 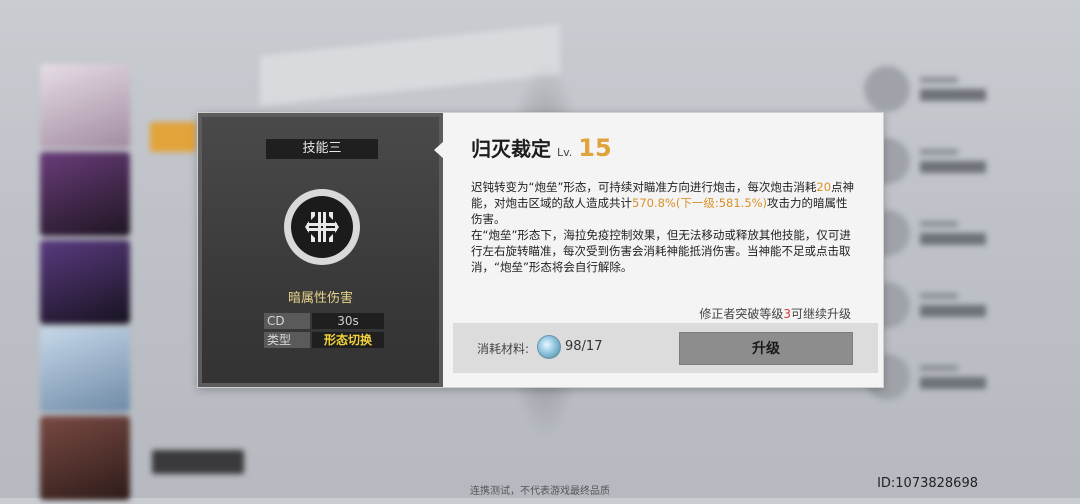 I want to click on cooldown-row: CD 30s, so click(x=324, y=321).